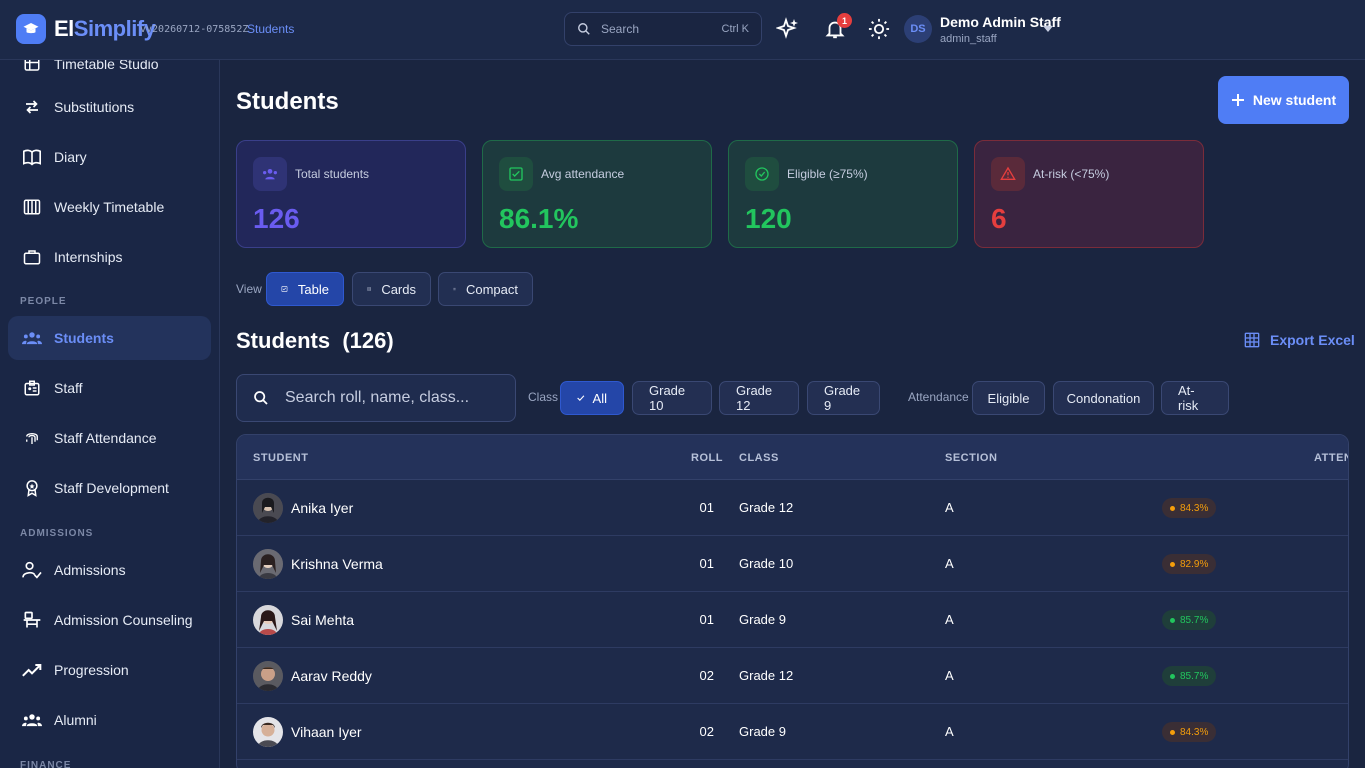  What do you see at coordinates (766, 507) in the screenshot?
I see `student-class: Grade 12` at bounding box center [766, 507].